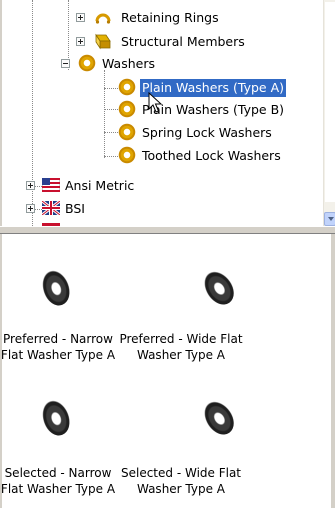  I want to click on part-caption: Selected - Narrow, so click(58, 473).